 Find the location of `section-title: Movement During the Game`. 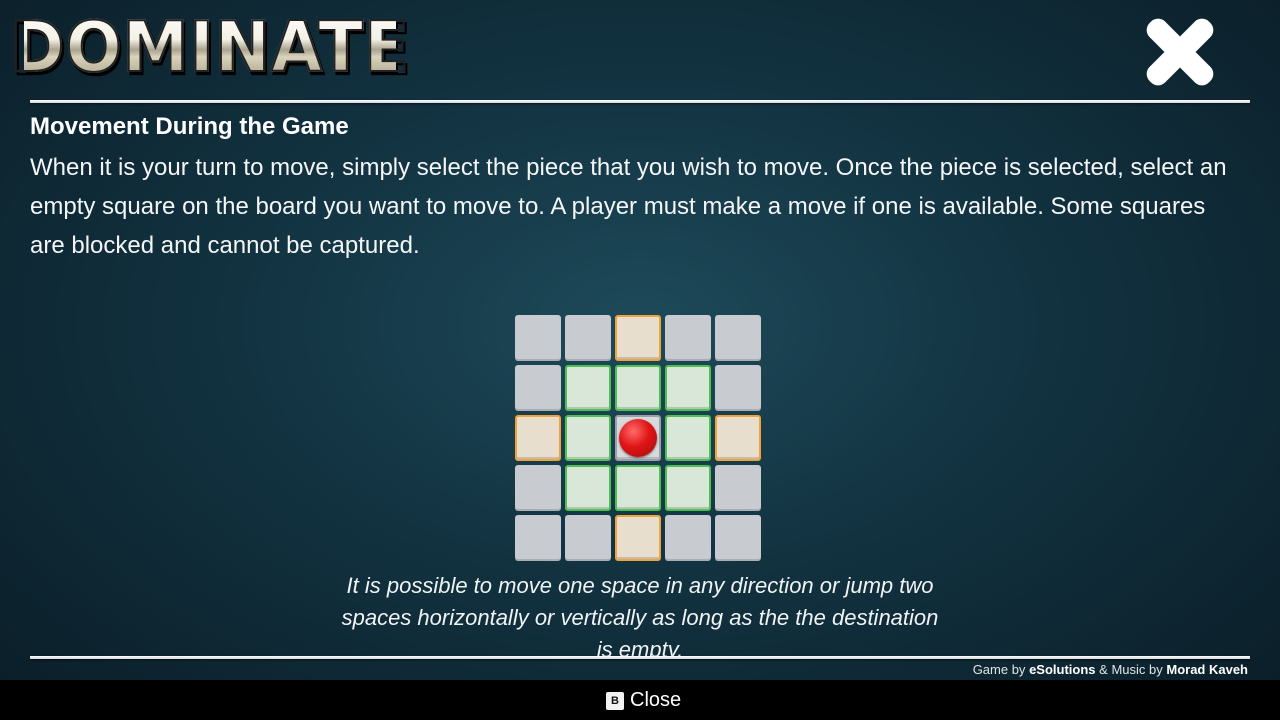

section-title: Movement During the Game is located at coordinates (189, 126).